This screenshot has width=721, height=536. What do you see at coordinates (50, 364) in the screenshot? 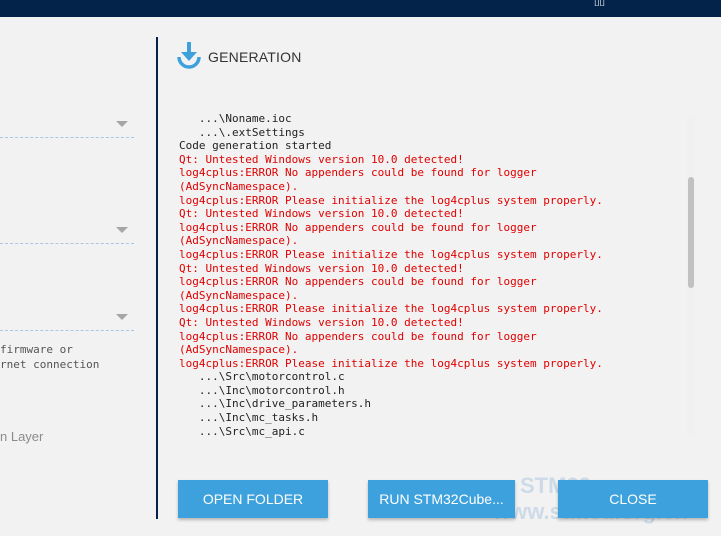
I see `note-line-2: rnet connection` at bounding box center [50, 364].